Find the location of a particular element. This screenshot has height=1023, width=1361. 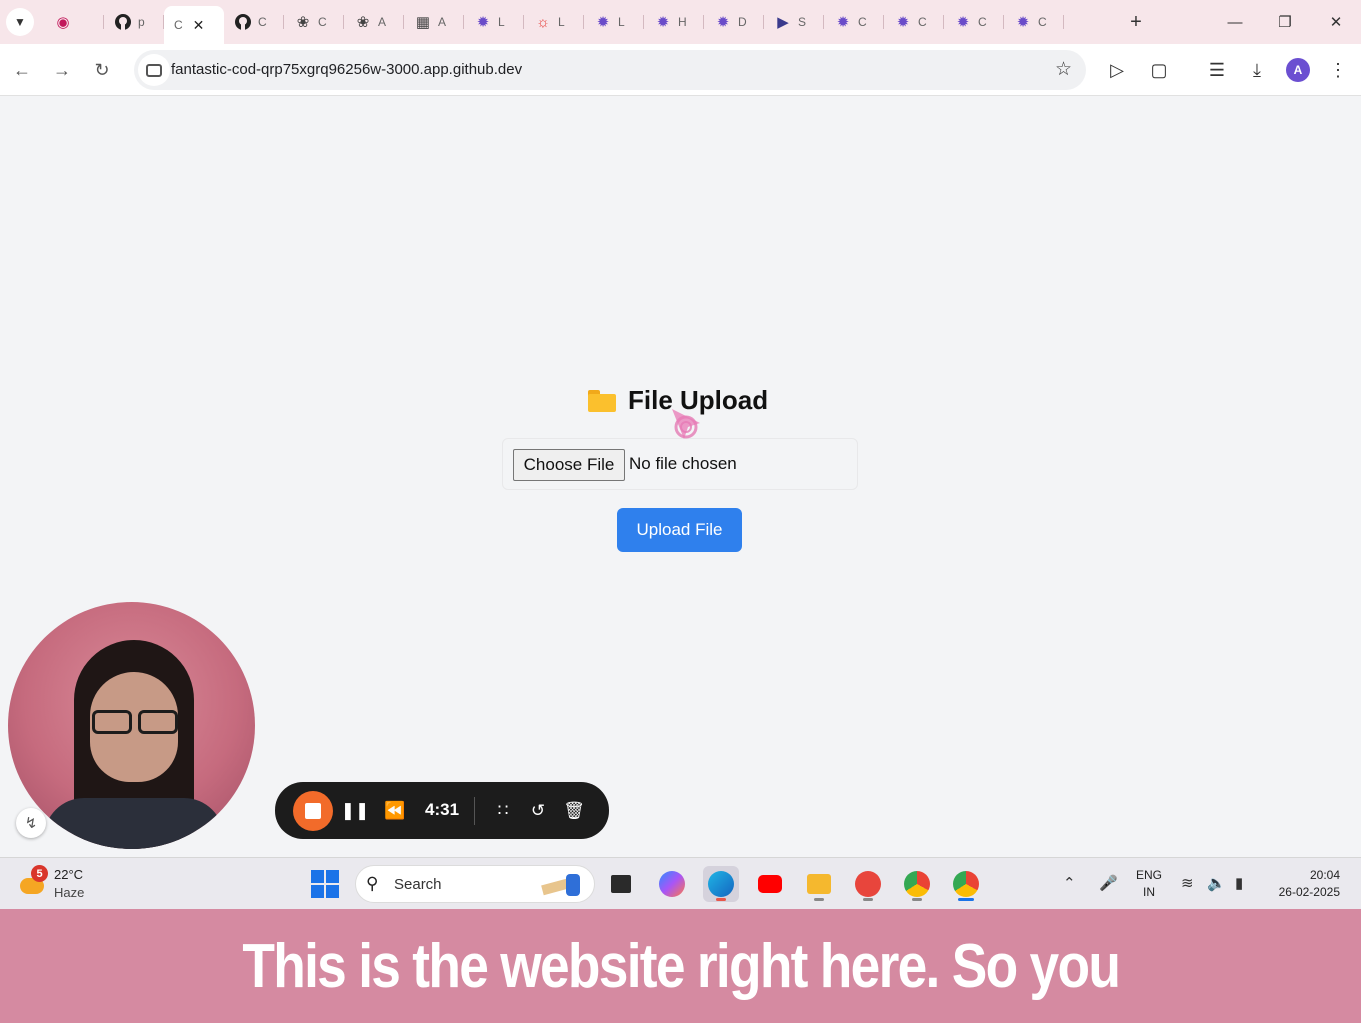

chrome-profile-r-icon is located at coordinates (917, 884).